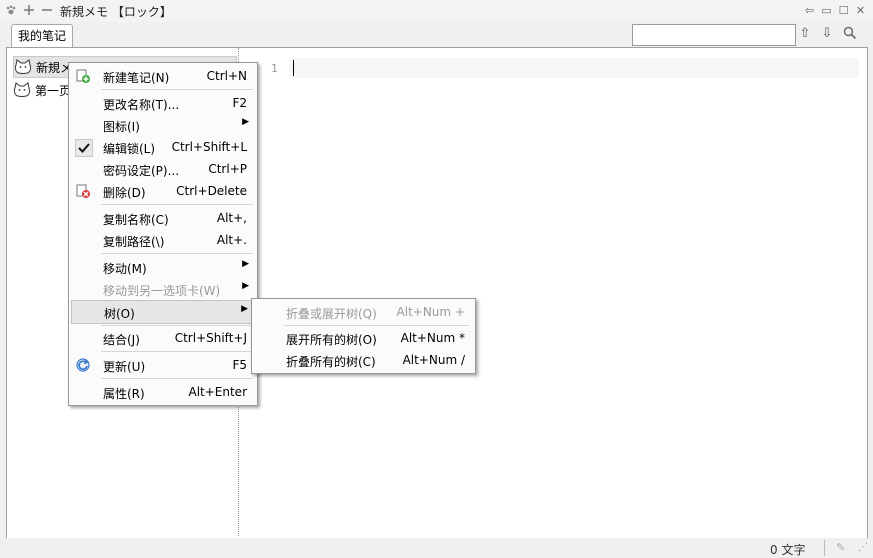  Describe the element at coordinates (83, 76) in the screenshot. I see `add-note-icon` at that location.